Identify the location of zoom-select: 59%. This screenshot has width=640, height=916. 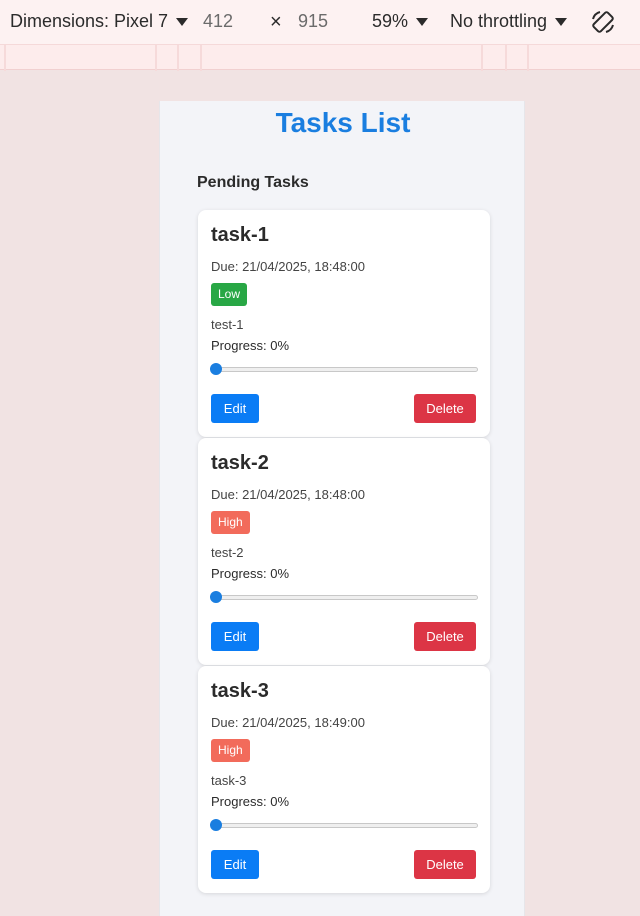
(400, 21).